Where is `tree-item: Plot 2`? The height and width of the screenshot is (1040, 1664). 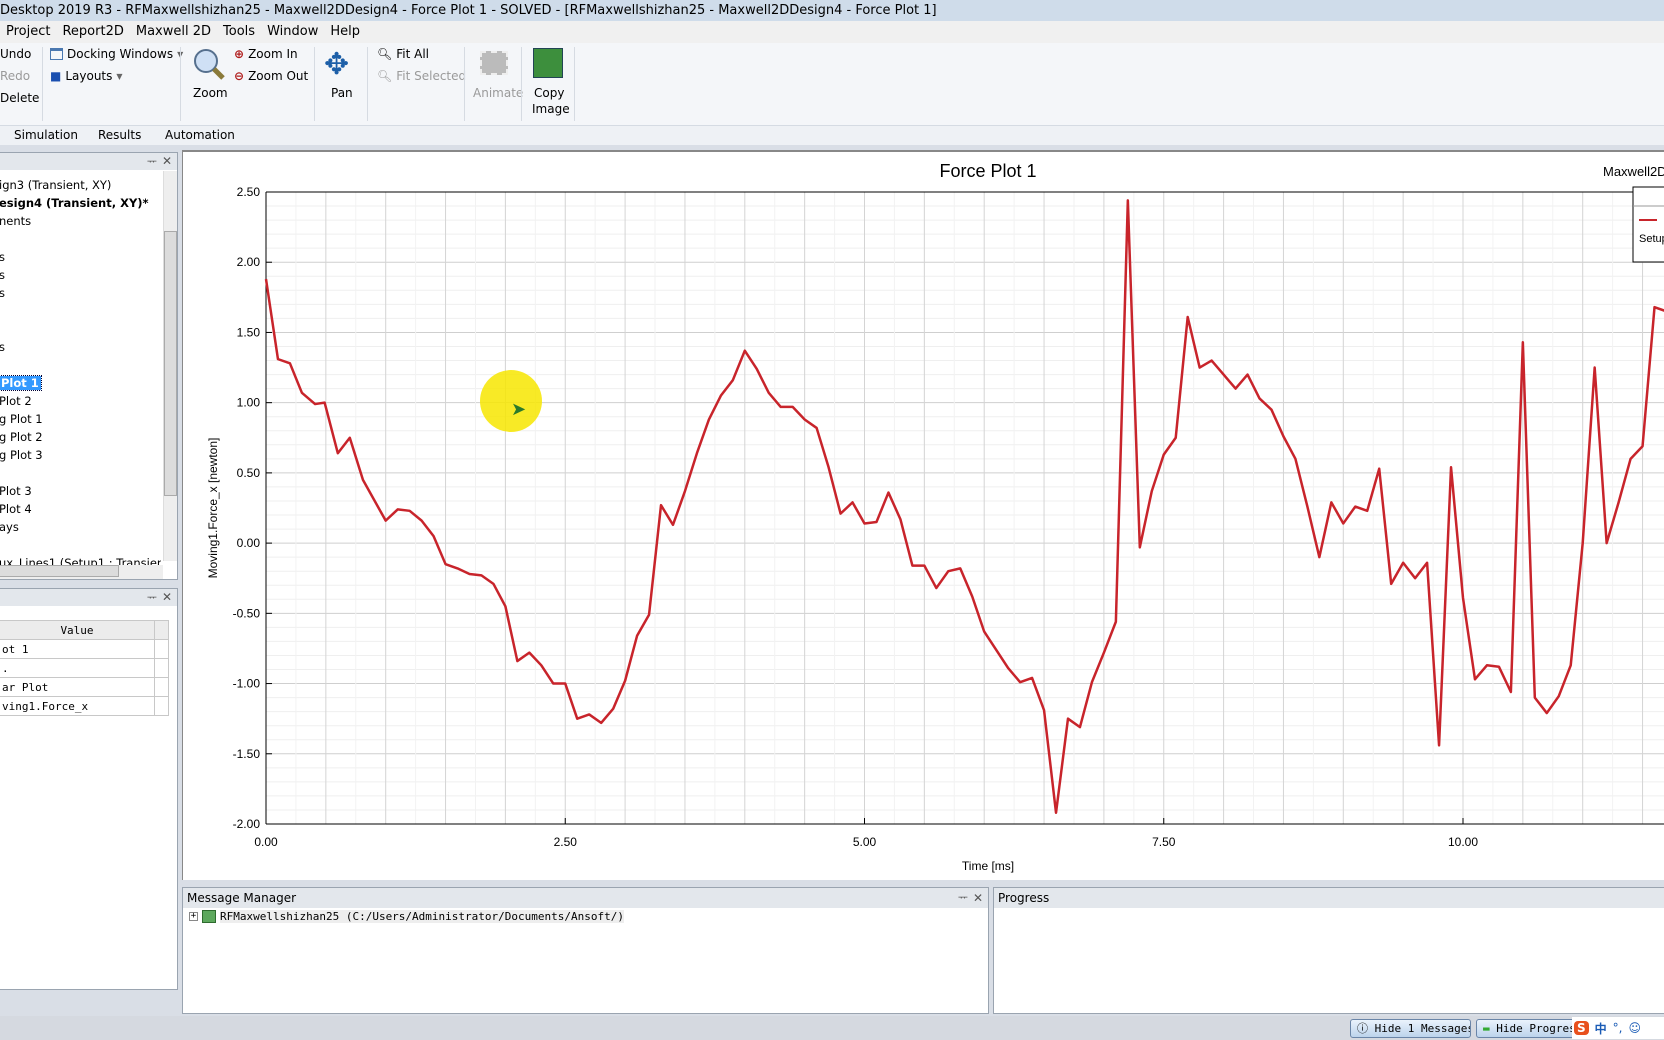 tree-item: Plot 2 is located at coordinates (80, 401).